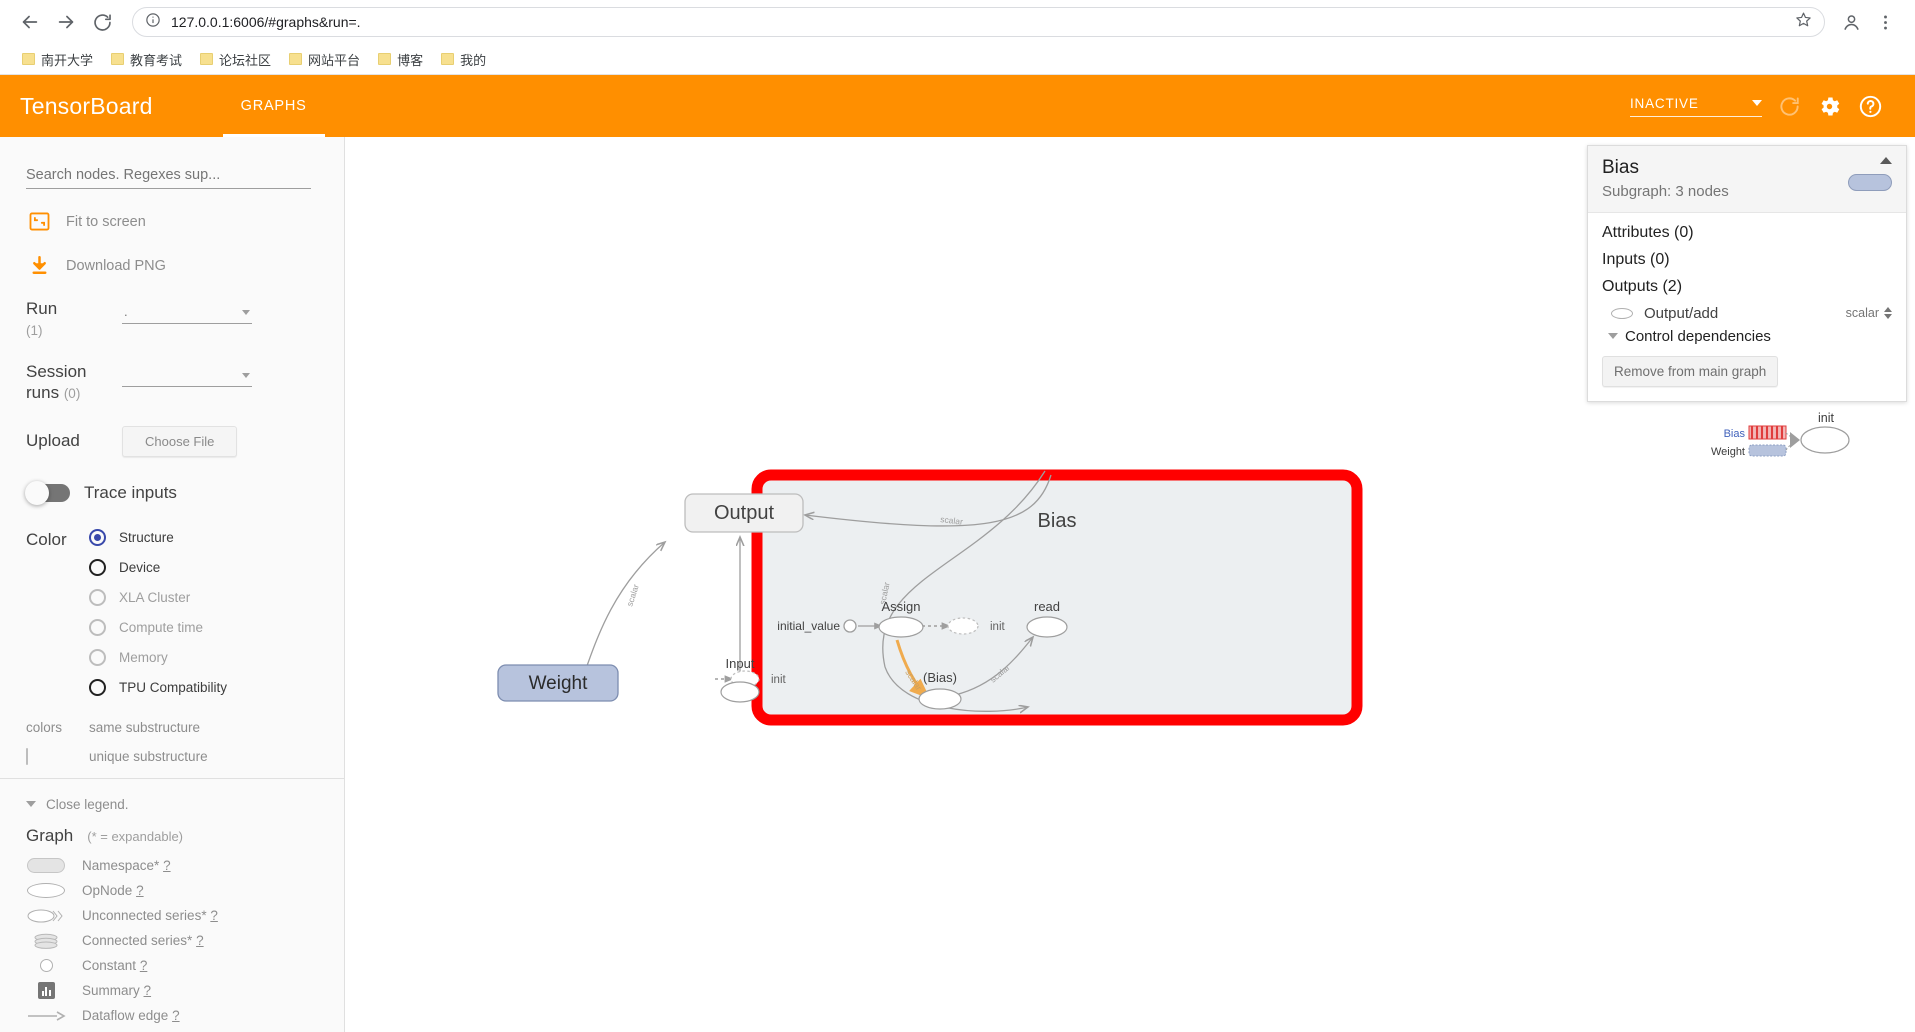 Image resolution: width=1915 pixels, height=1032 pixels. What do you see at coordinates (1747, 336) in the screenshot?
I see `info-control-dependencies: Control dependencies` at bounding box center [1747, 336].